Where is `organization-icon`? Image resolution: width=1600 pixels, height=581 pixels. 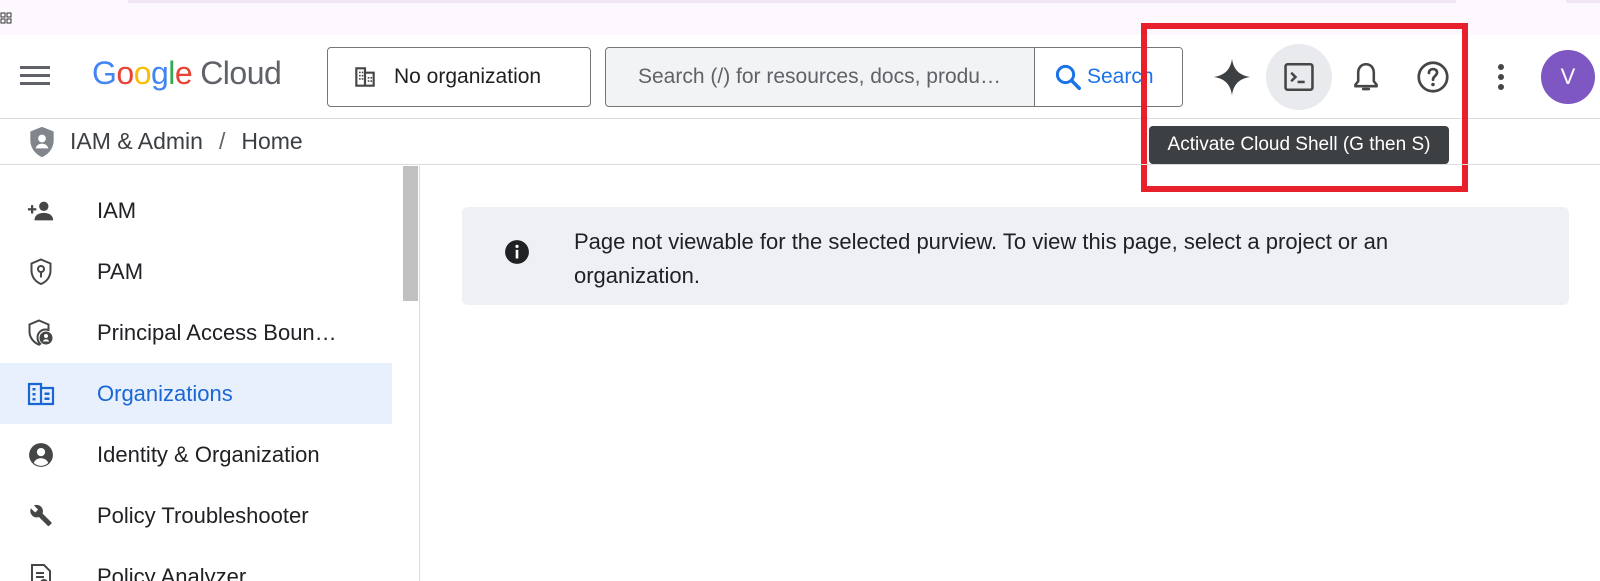
organization-icon is located at coordinates (41, 394).